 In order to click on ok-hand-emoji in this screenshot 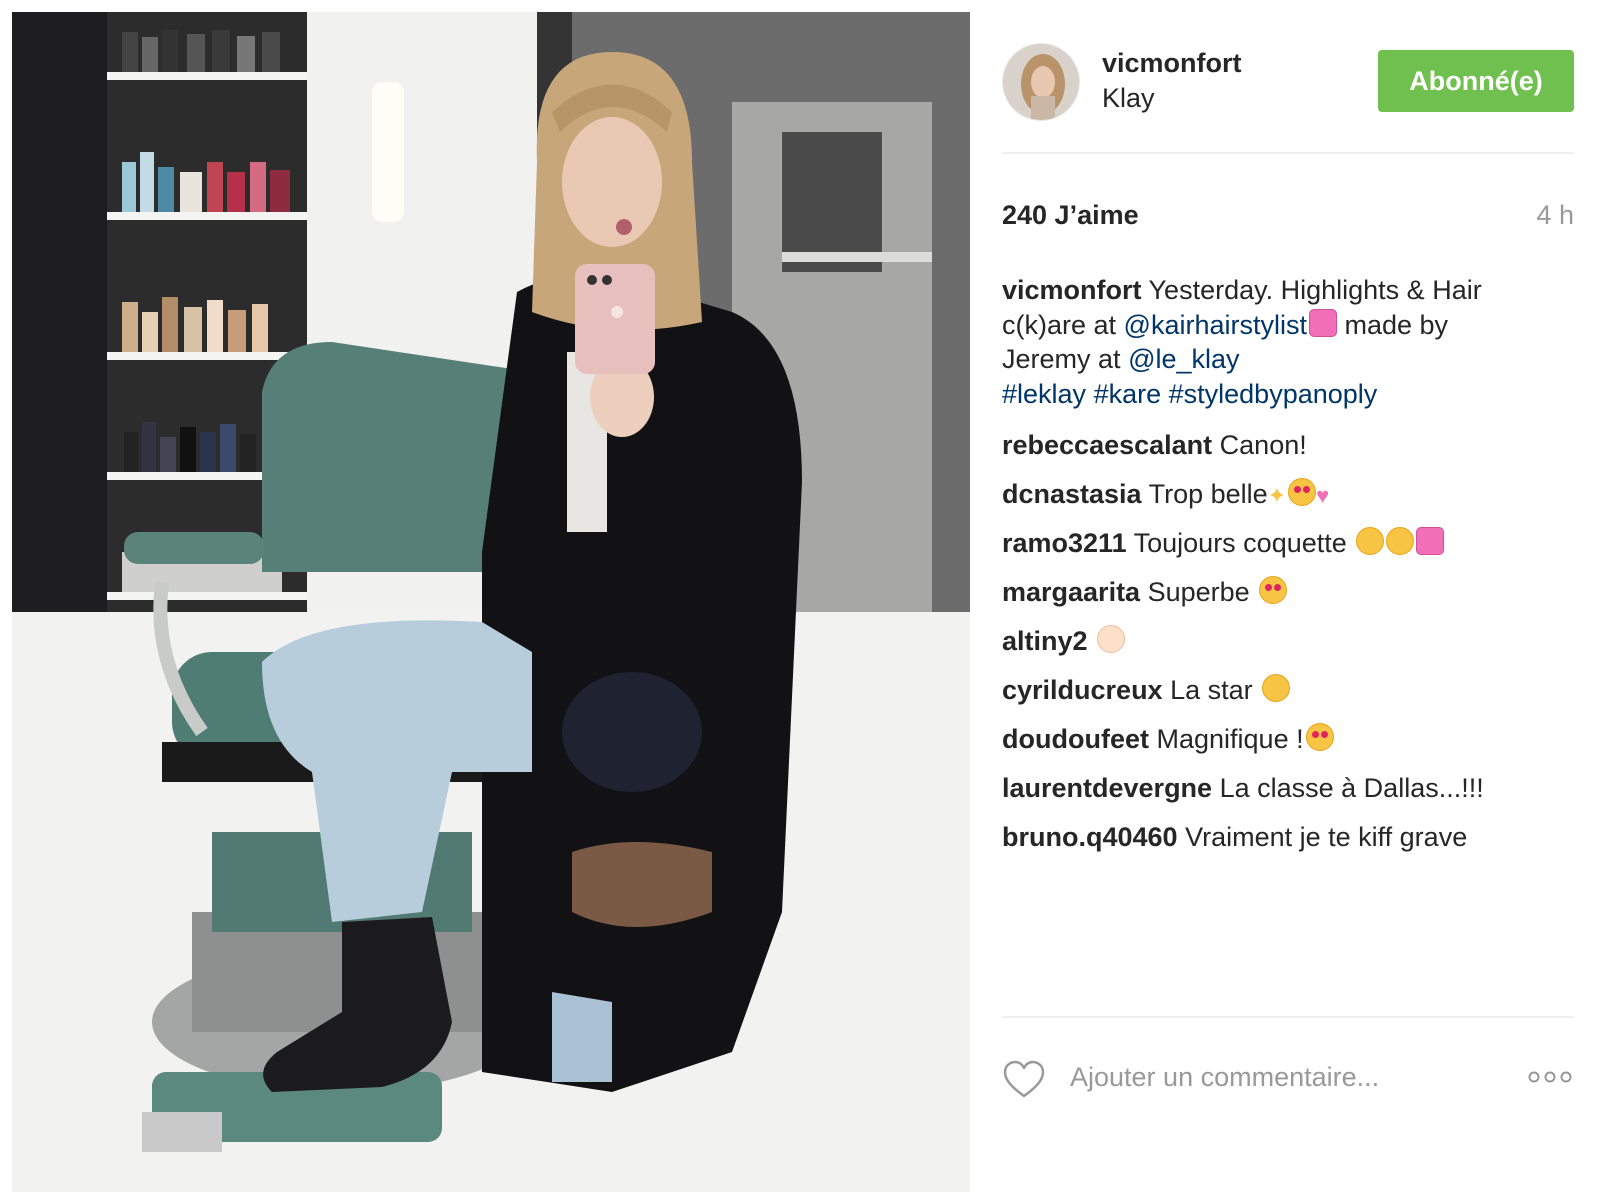, I will do `click(1111, 639)`.